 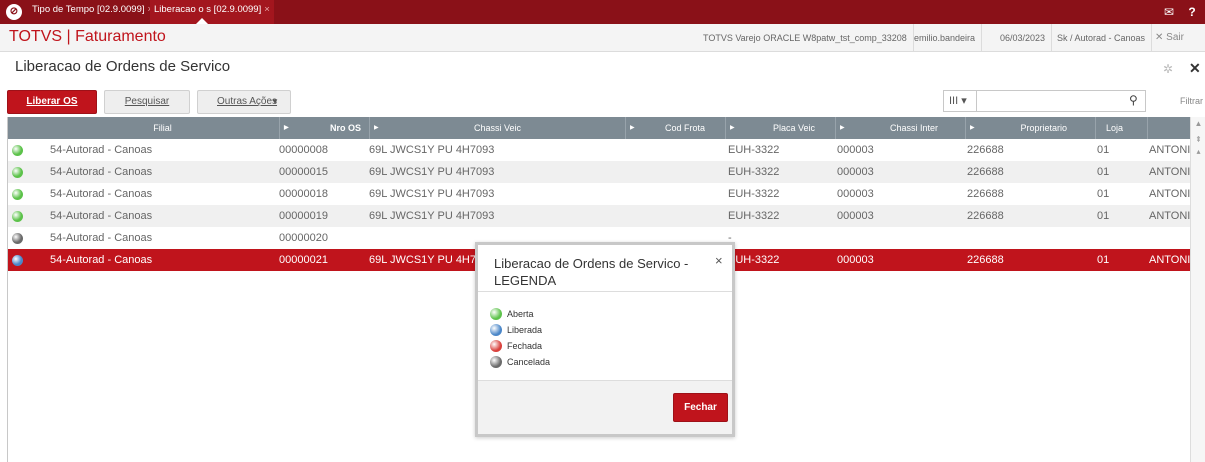 What do you see at coordinates (303, 150) in the screenshot?
I see `cell-nro-os: 00000008` at bounding box center [303, 150].